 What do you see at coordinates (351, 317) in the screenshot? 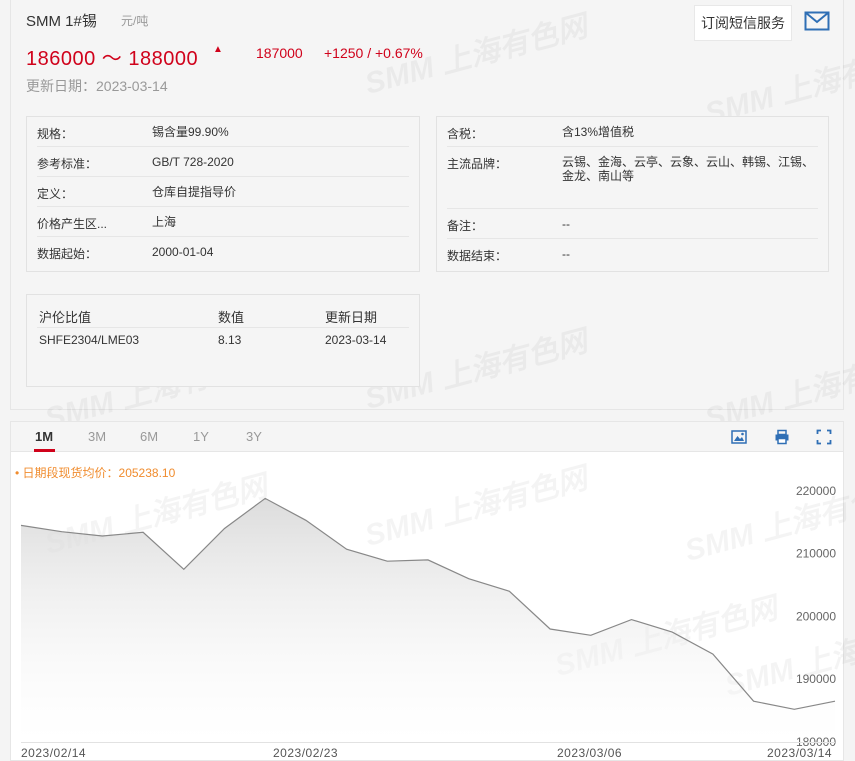
I see `ratio-header: 更新日期` at bounding box center [351, 317].